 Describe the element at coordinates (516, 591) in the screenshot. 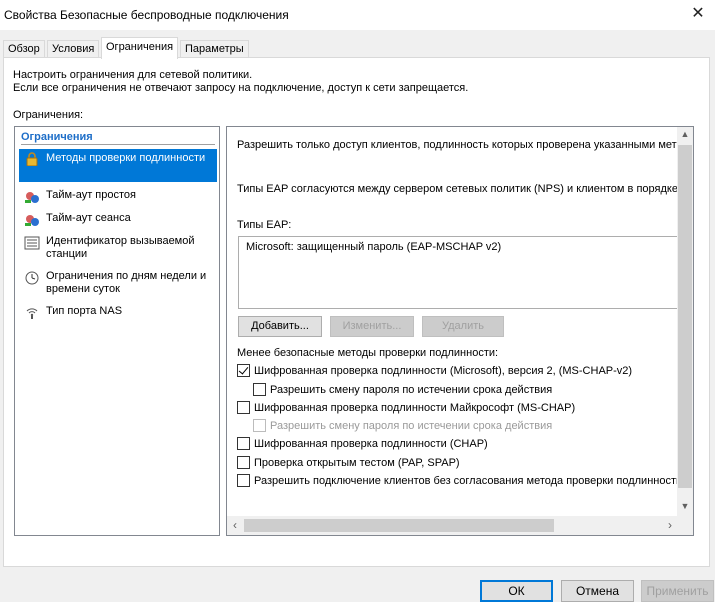

I see `ok-button: ОК` at that location.